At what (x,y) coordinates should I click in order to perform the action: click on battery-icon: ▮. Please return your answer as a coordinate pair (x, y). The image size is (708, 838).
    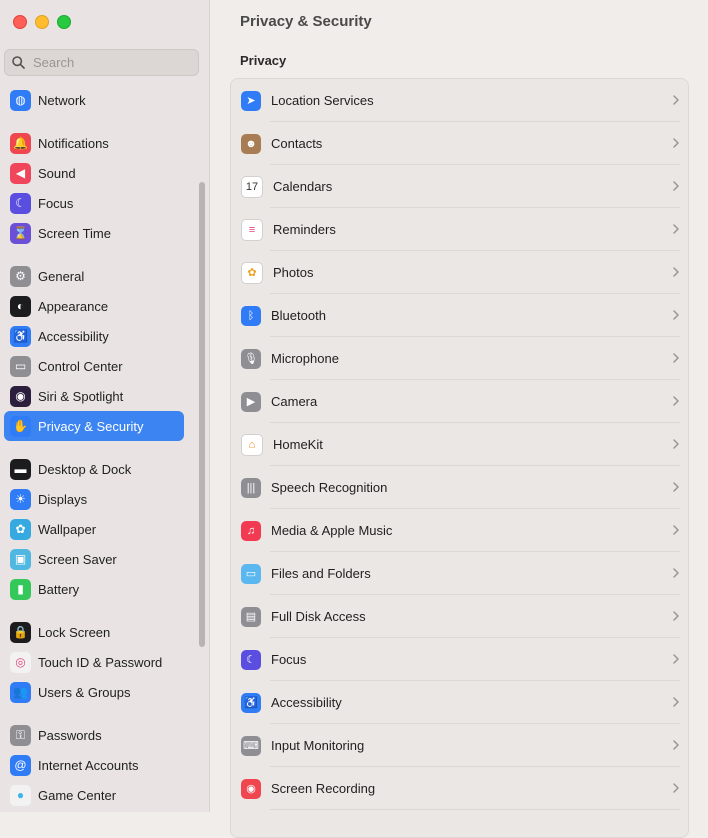
    Looking at the image, I should click on (20, 589).